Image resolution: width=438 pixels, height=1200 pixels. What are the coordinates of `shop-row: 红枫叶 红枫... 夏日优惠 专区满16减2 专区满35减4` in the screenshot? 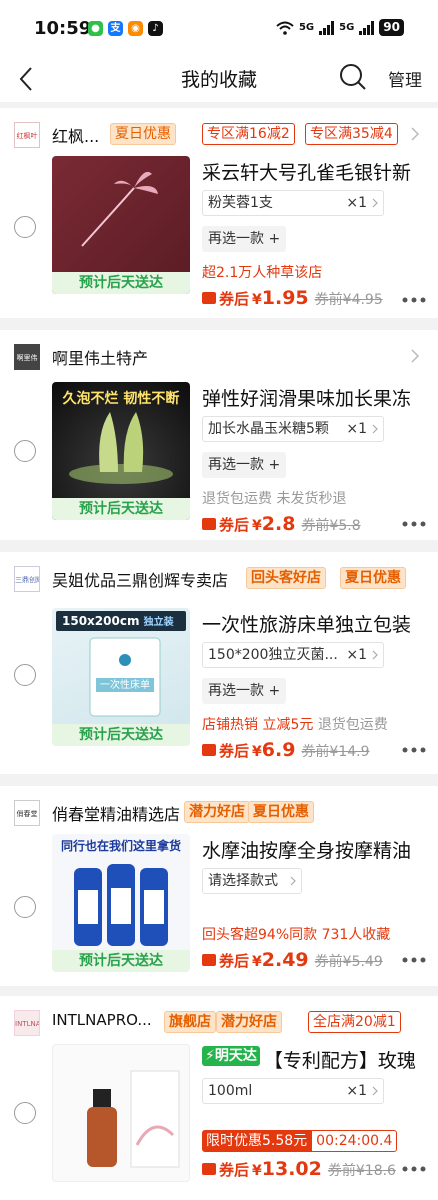 It's located at (219, 128).